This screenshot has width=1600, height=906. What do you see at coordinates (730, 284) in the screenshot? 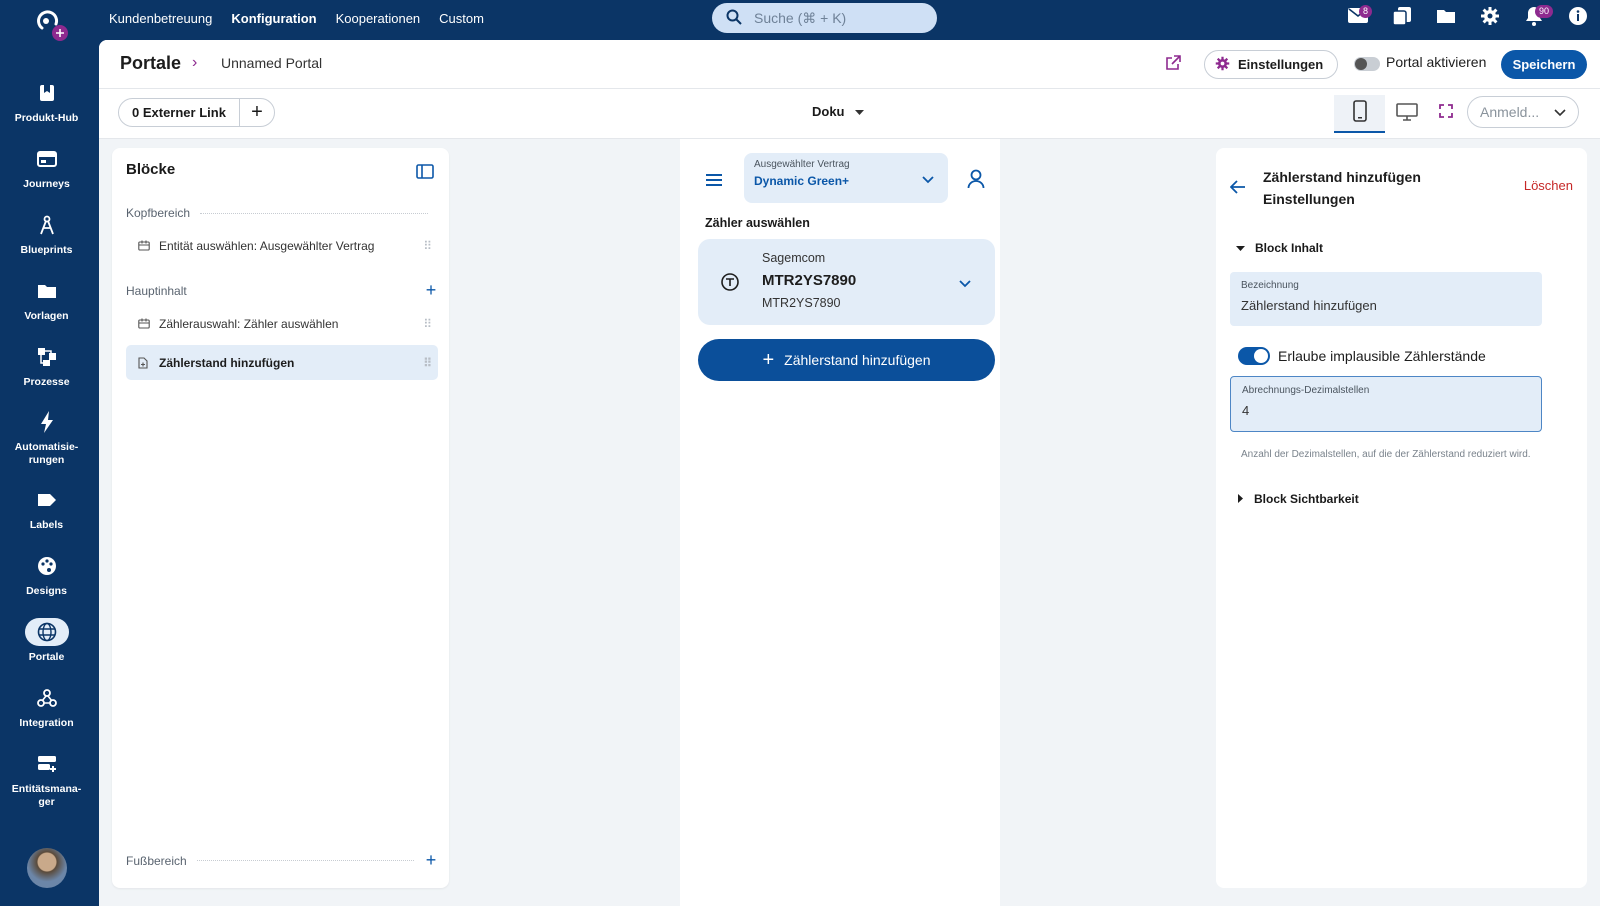
I see `meter-icon` at bounding box center [730, 284].